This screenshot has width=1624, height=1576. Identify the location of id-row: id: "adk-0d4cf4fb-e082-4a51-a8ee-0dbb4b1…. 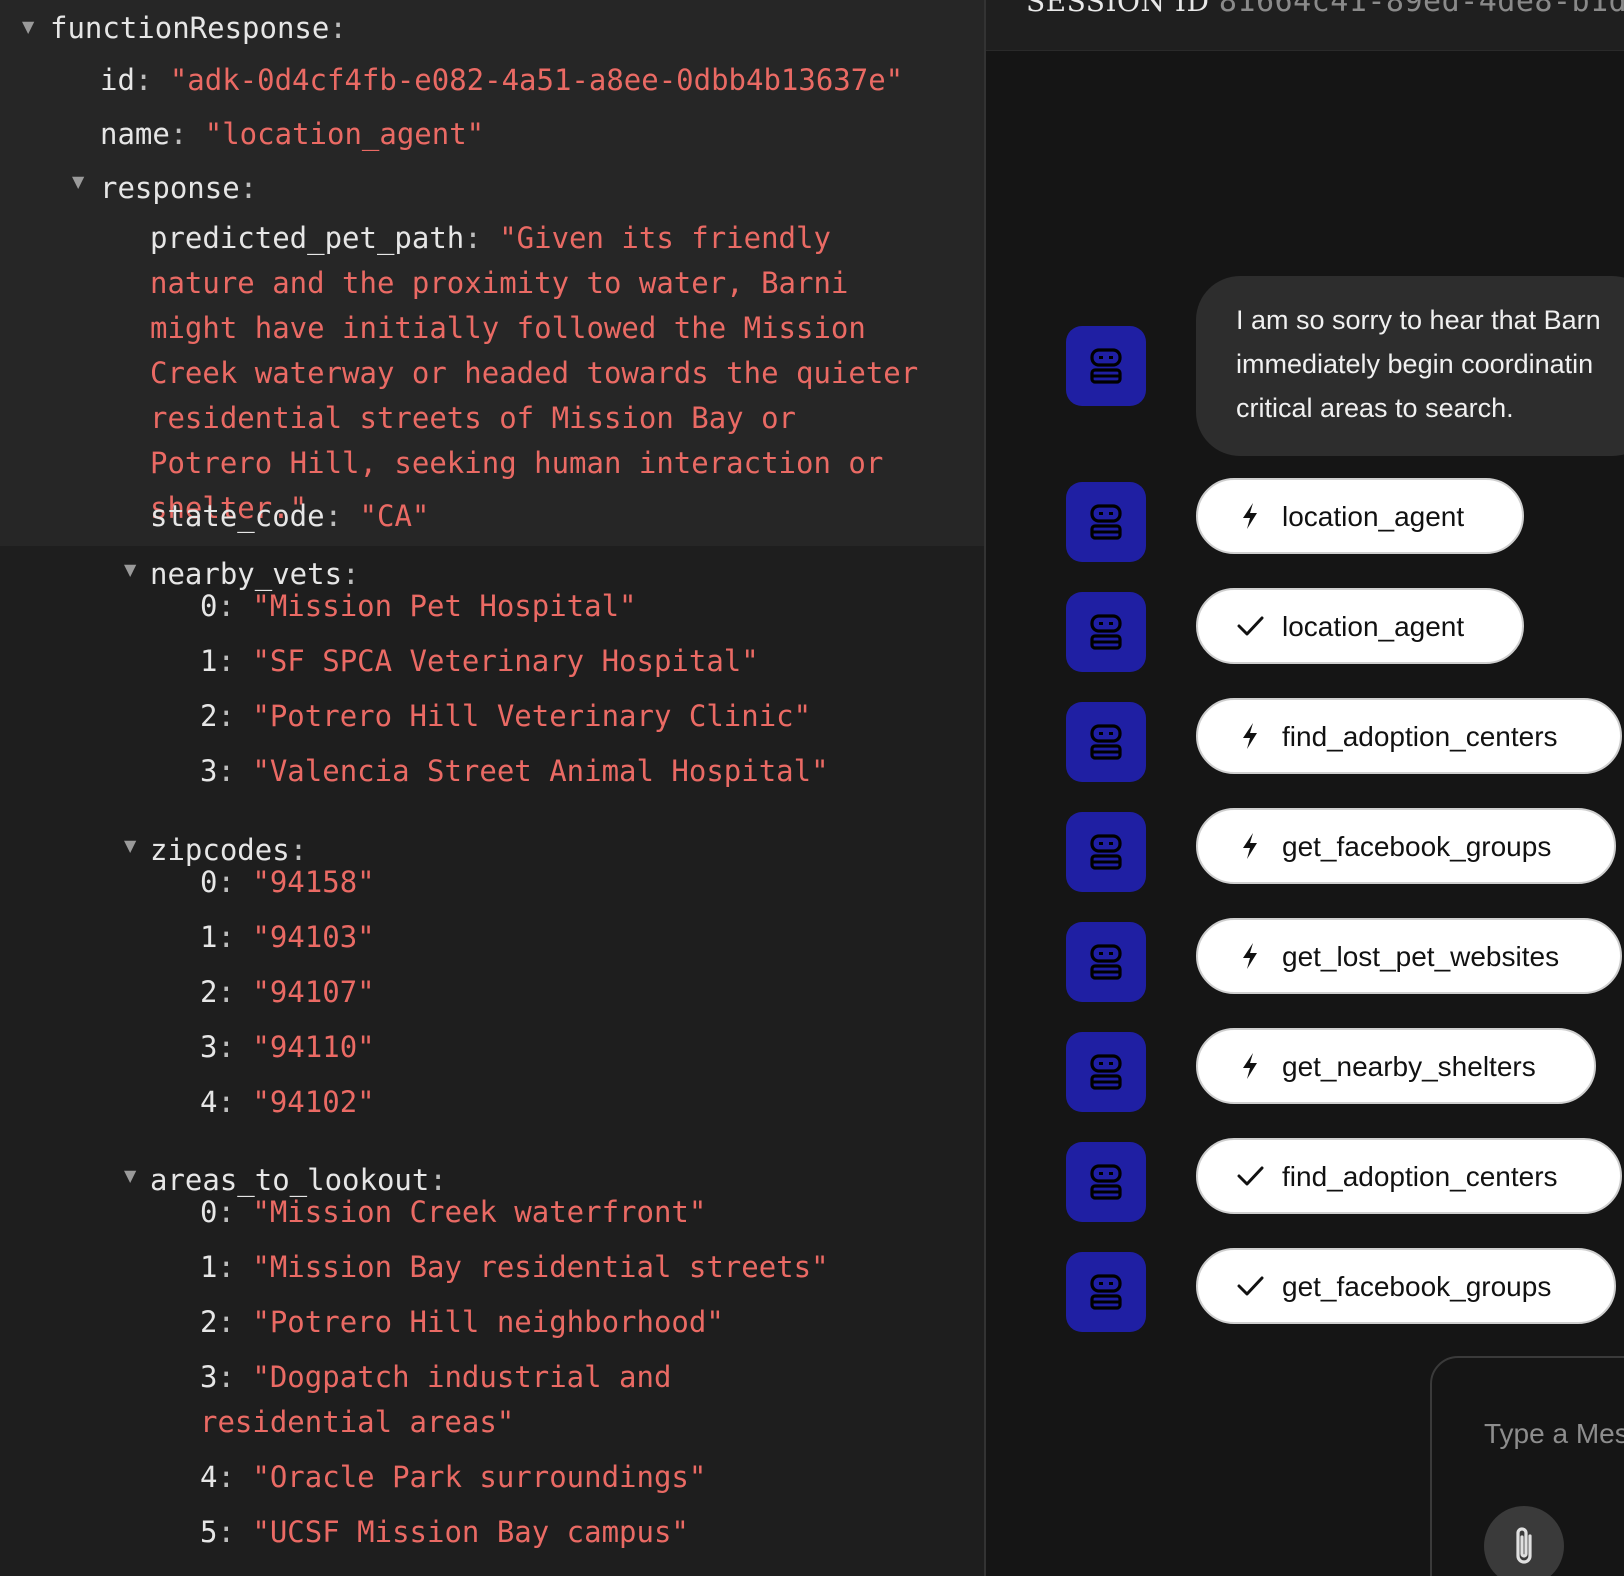
(502, 80).